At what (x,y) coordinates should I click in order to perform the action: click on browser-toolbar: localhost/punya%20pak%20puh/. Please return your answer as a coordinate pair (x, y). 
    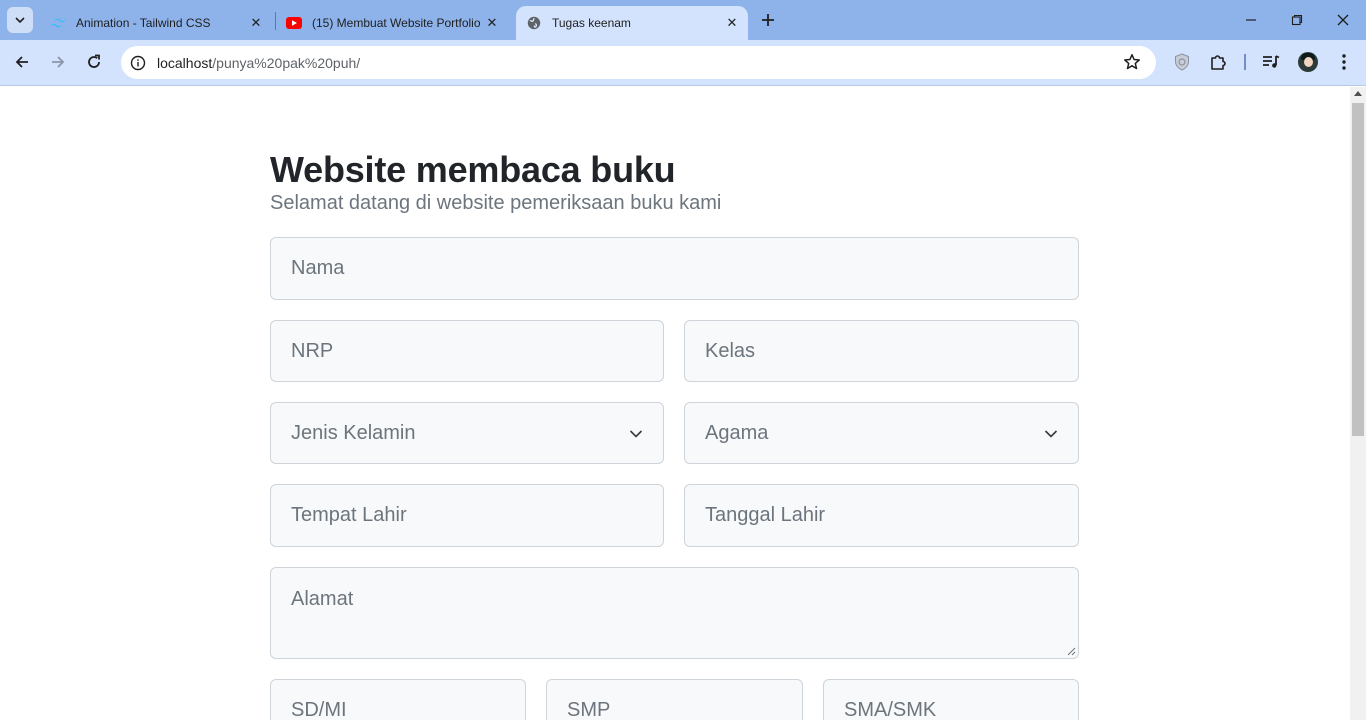
    Looking at the image, I should click on (683, 63).